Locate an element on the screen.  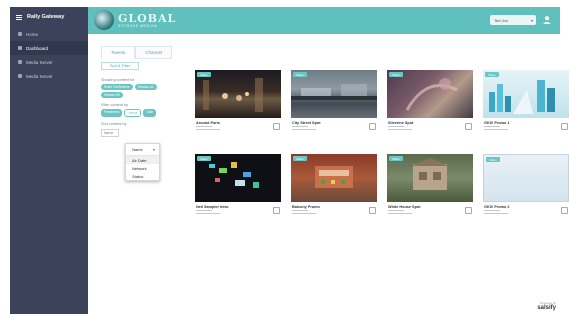
dropdown-current: Name ▾ is located at coordinates (142, 150).